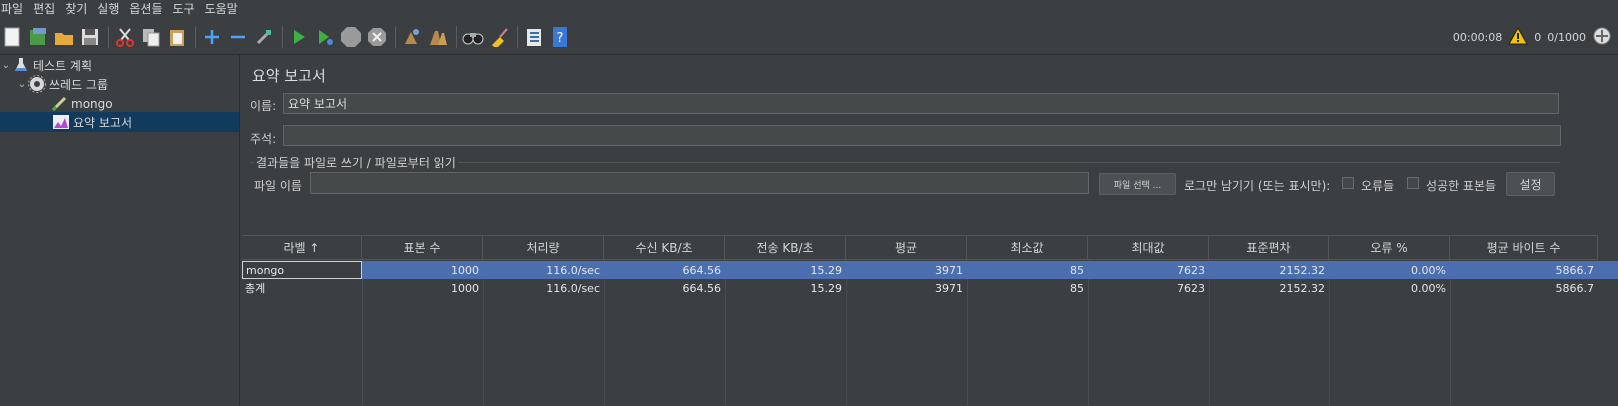 The image size is (1618, 406). What do you see at coordinates (1389, 247) in the screenshot?
I see `col-error-pct: 오류 %` at bounding box center [1389, 247].